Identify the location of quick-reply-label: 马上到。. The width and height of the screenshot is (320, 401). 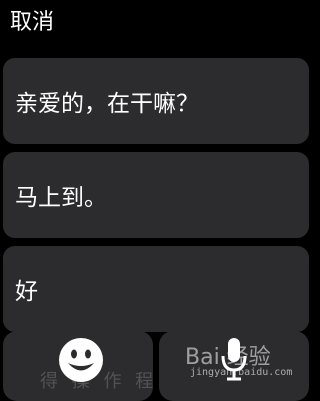
(61, 198).